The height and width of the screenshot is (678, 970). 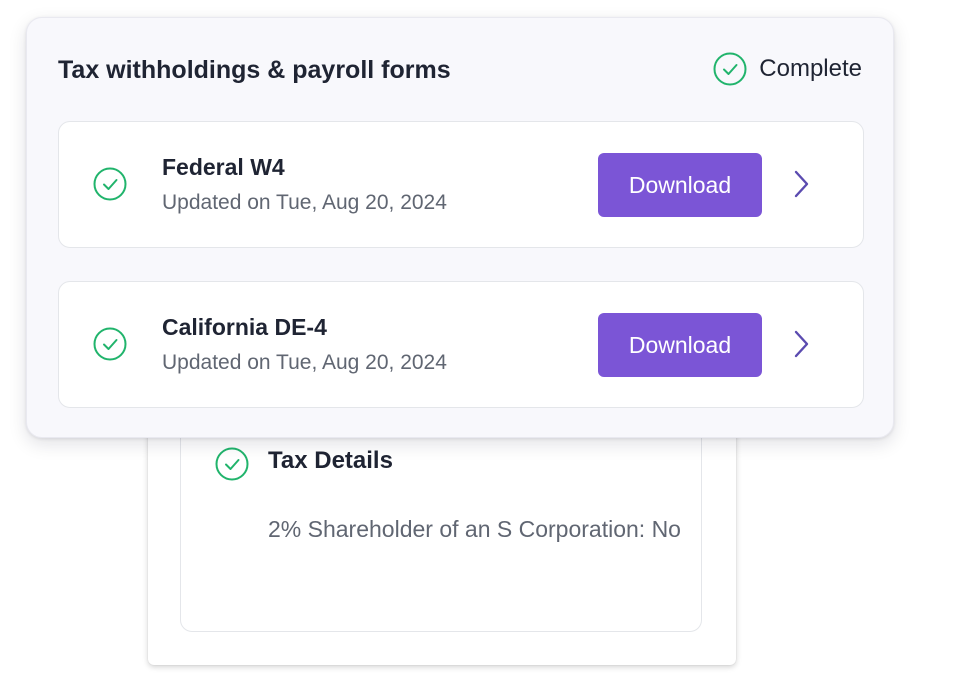 I want to click on form-name: Federal W4, so click(x=223, y=167).